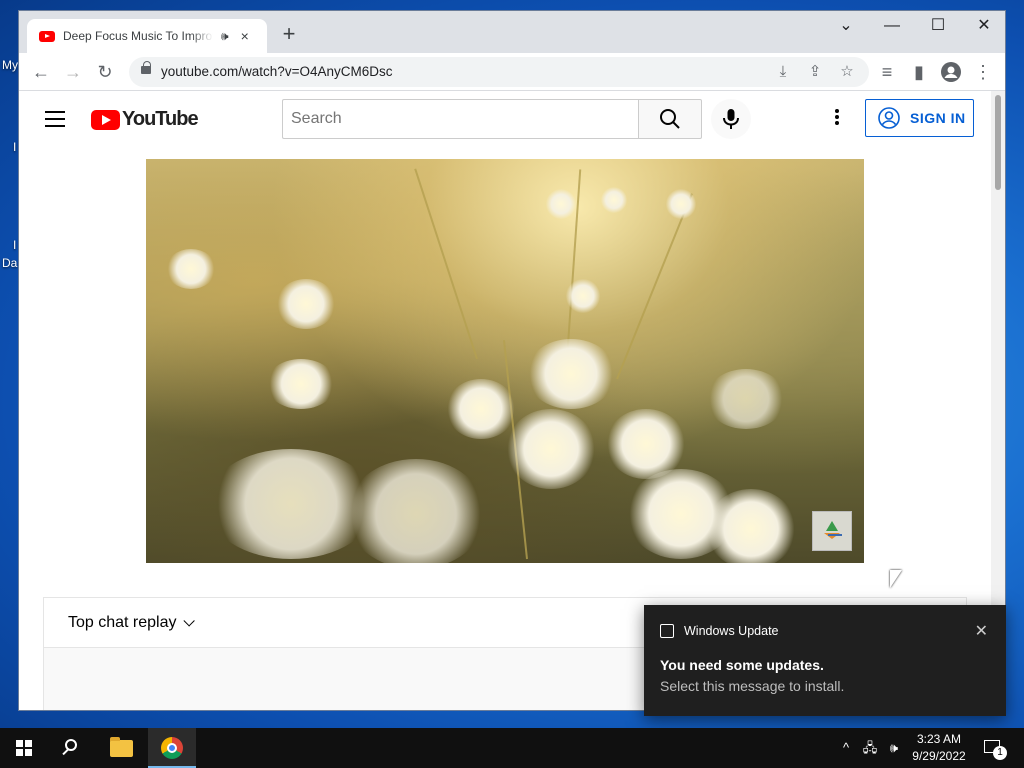 Image resolution: width=1024 pixels, height=768 pixels. I want to click on chrome-taskbar-button, so click(172, 748).